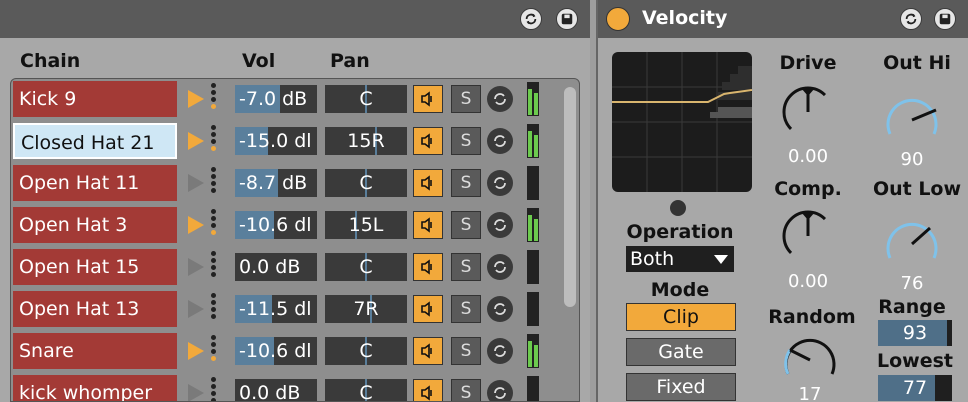 This screenshot has height=402, width=968. I want to click on chain-name: Kick 9, so click(95, 99).